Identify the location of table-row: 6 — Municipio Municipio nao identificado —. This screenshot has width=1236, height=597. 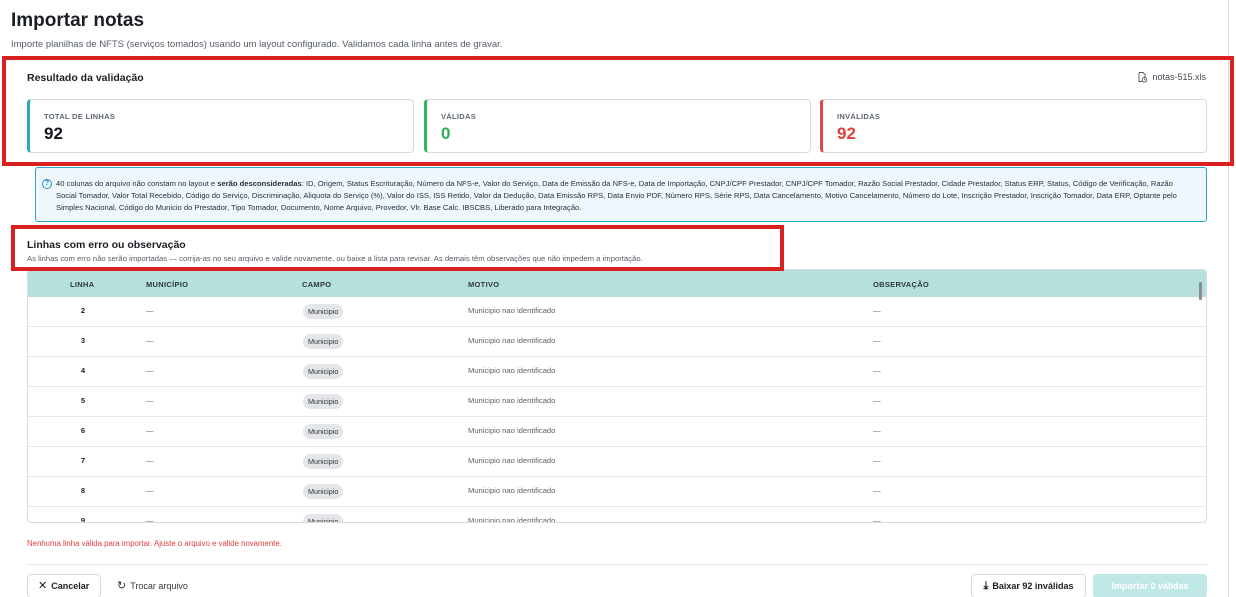
(617, 432).